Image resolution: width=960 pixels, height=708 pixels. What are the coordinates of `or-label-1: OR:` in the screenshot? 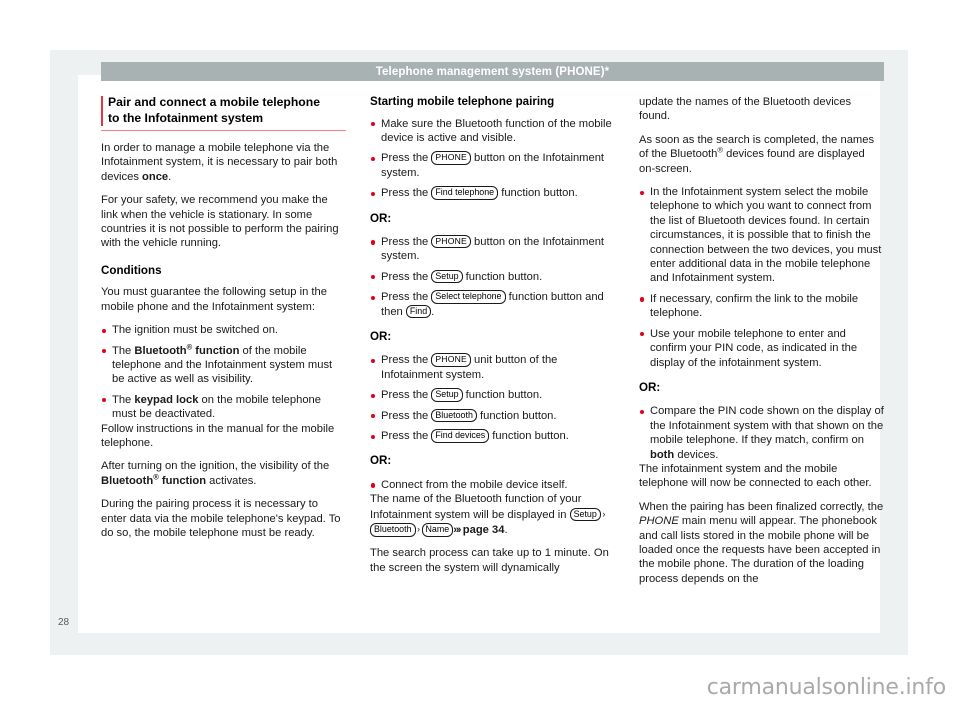 It's located at (381, 218).